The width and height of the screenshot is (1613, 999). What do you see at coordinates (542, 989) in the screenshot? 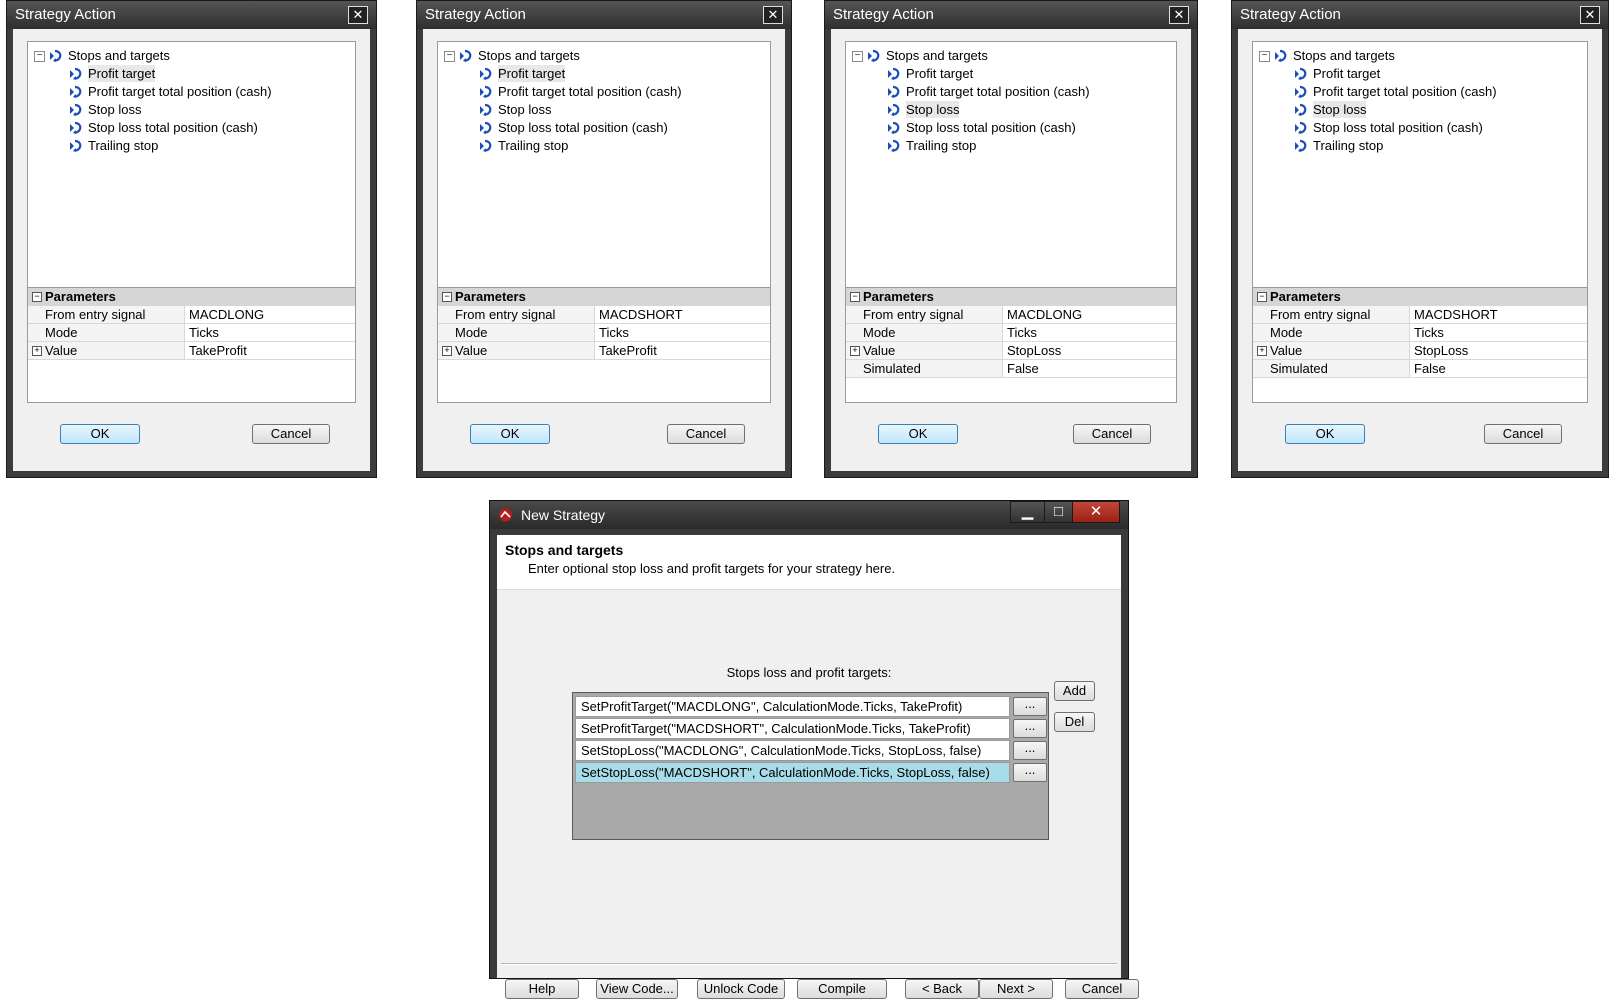
I see `help-button: Help` at bounding box center [542, 989].